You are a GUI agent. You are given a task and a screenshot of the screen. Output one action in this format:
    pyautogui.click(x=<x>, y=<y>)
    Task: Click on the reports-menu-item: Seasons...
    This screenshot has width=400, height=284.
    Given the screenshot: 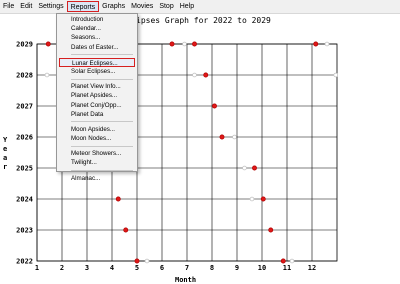 What is the action you would take?
    pyautogui.click(x=97, y=37)
    